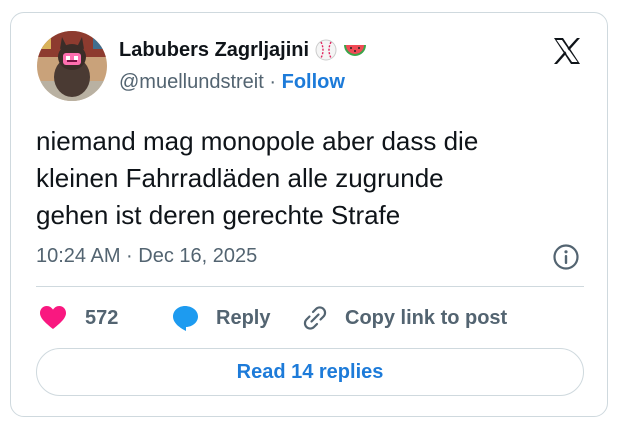 Image resolution: width=620 pixels, height=430 pixels. What do you see at coordinates (426, 317) in the screenshot?
I see `copy-link-label: Copy link to post` at bounding box center [426, 317].